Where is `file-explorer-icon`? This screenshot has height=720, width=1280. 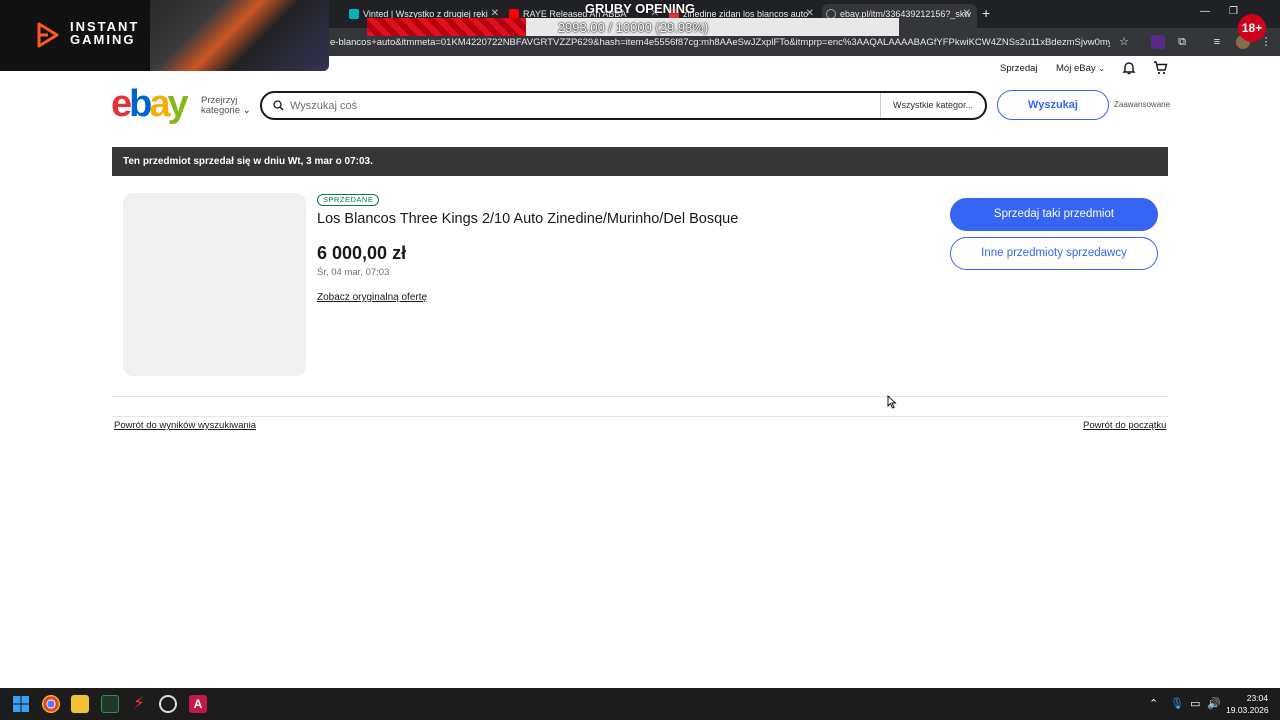
file-explorer-icon is located at coordinates (80, 704).